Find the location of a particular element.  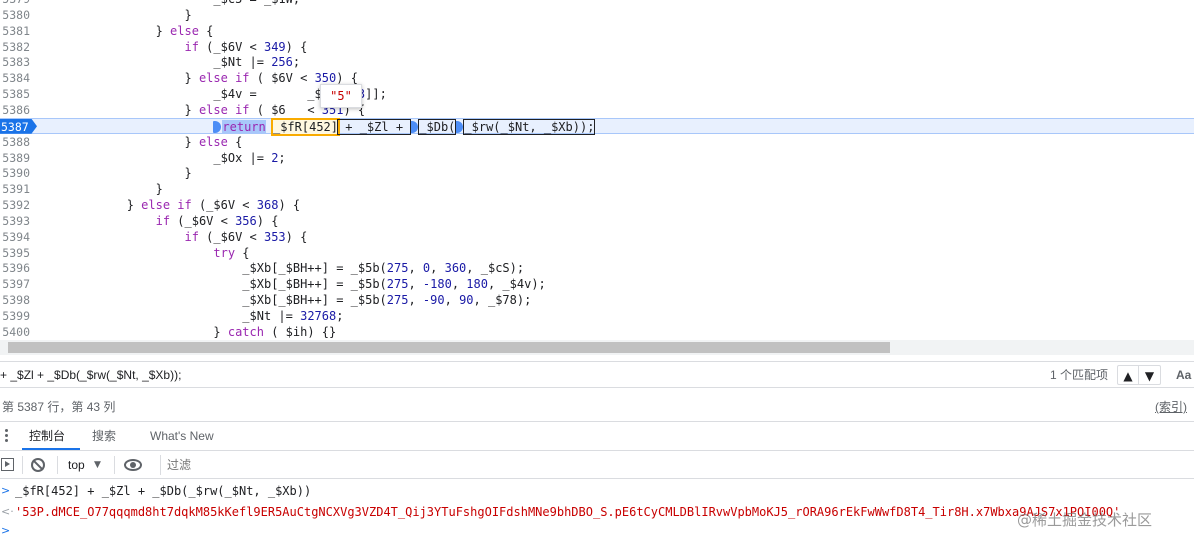

chevron-up-icon: ▲ is located at coordinates (1128, 376).